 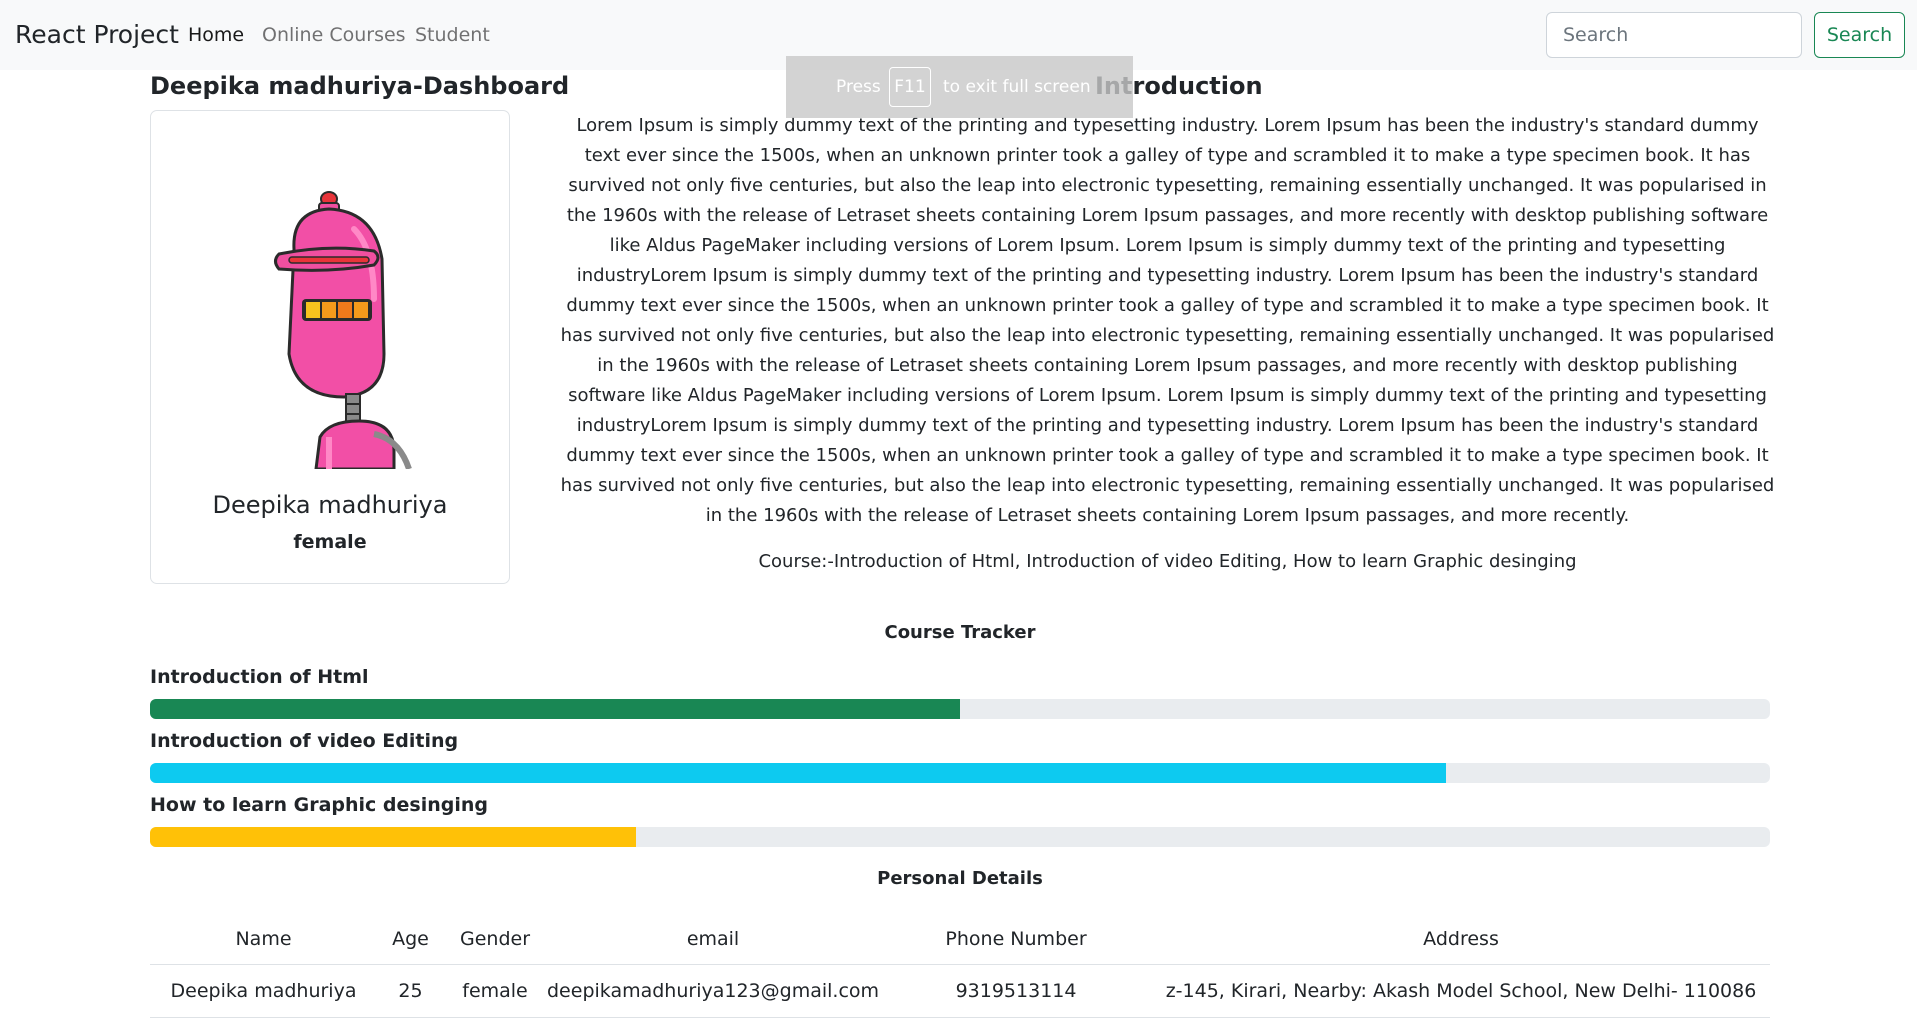 I want to click on course-label-video-editing: Introduction of video Editing, so click(x=304, y=741).